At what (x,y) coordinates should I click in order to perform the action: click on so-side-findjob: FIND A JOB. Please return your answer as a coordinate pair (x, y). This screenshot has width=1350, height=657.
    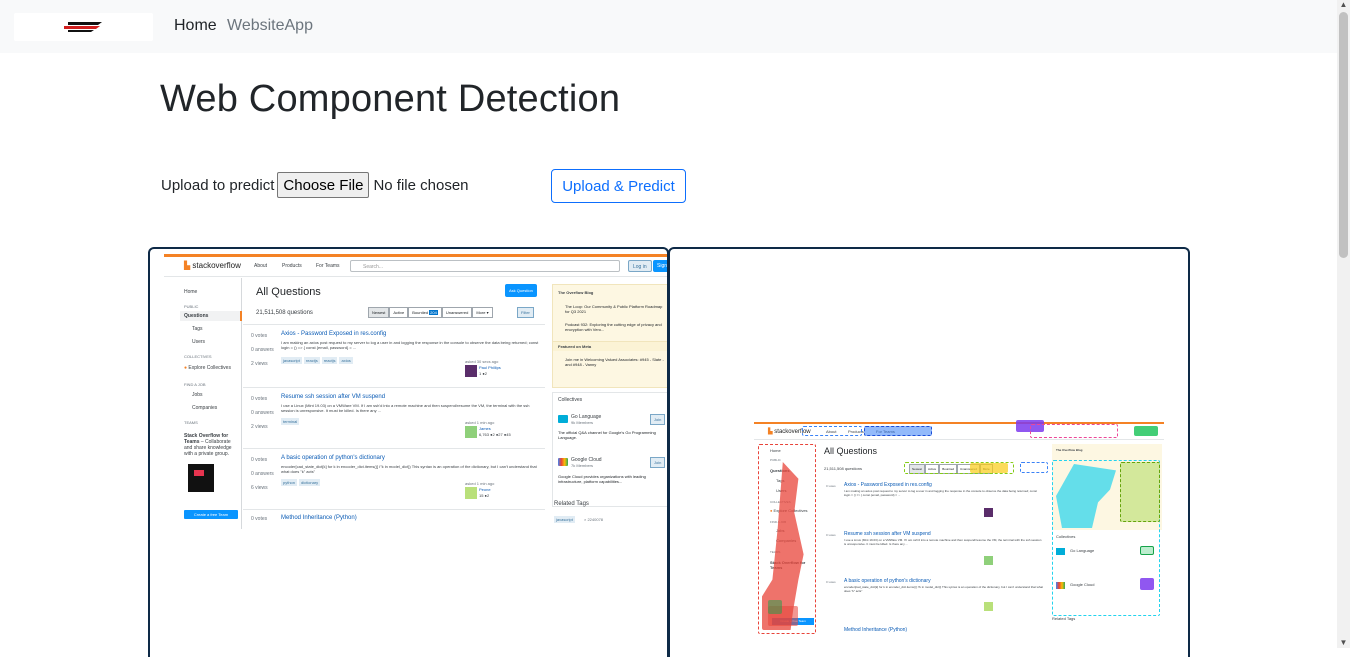
    Looking at the image, I should click on (195, 384).